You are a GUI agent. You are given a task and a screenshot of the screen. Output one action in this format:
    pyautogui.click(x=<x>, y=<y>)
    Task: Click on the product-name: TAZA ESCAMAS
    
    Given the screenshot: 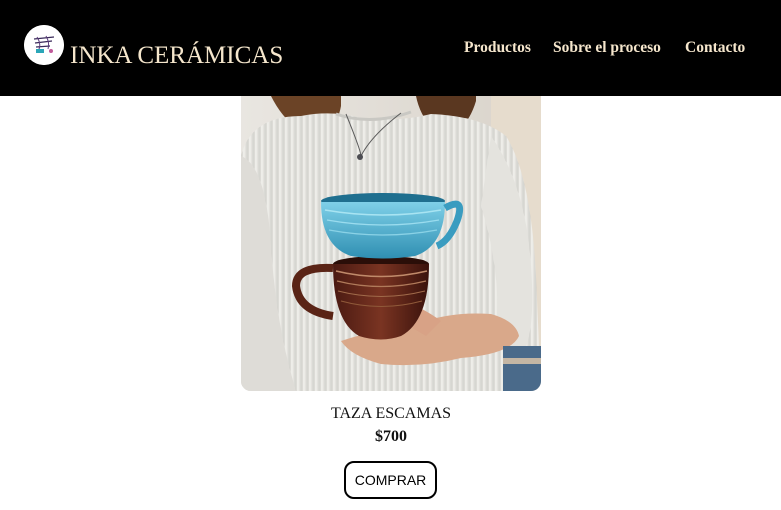 What is the action you would take?
    pyautogui.click(x=391, y=413)
    